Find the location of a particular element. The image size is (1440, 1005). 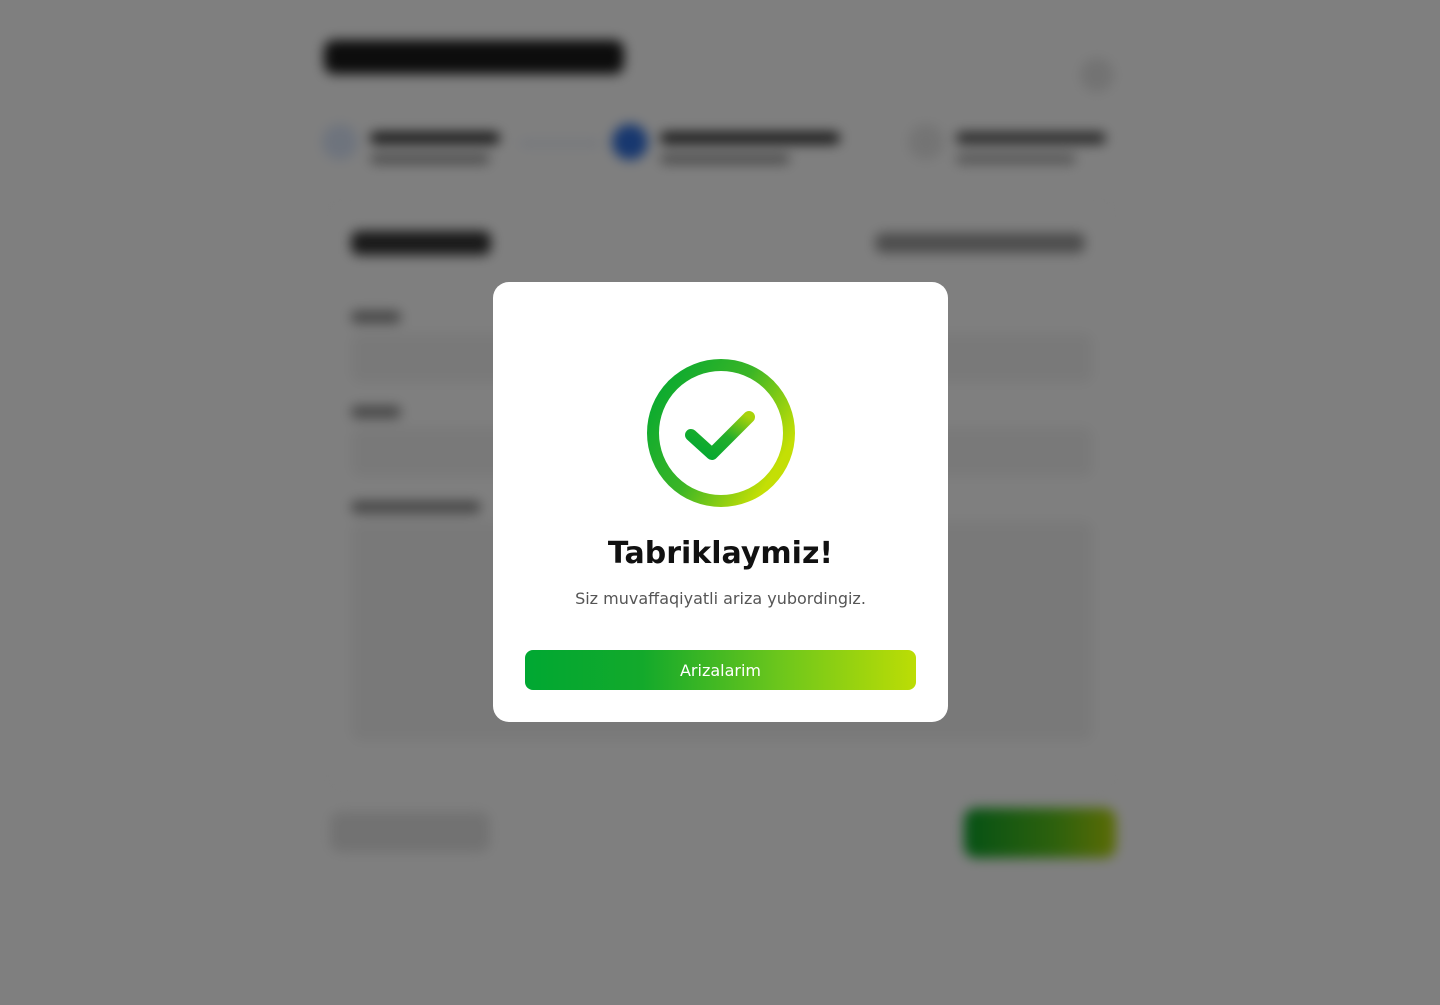

modal-title: Tabriklaymiz! is located at coordinates (720, 553).